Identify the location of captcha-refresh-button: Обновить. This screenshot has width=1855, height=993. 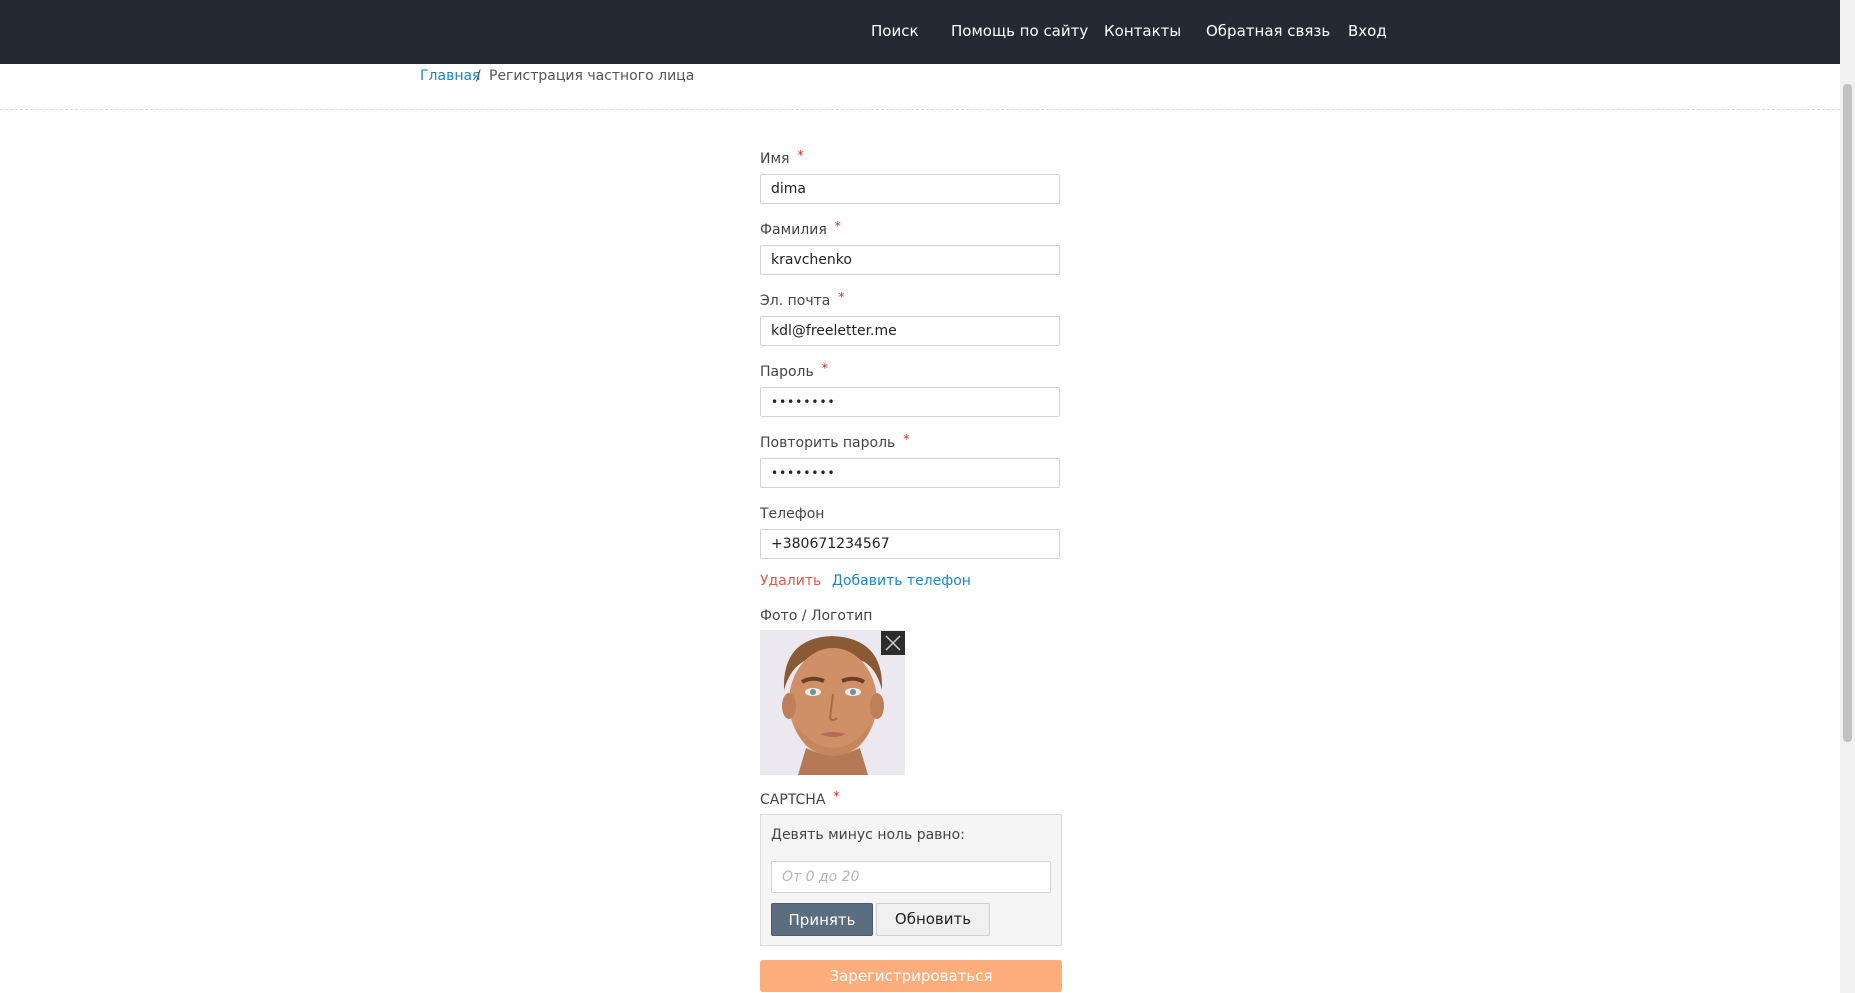
(933, 919).